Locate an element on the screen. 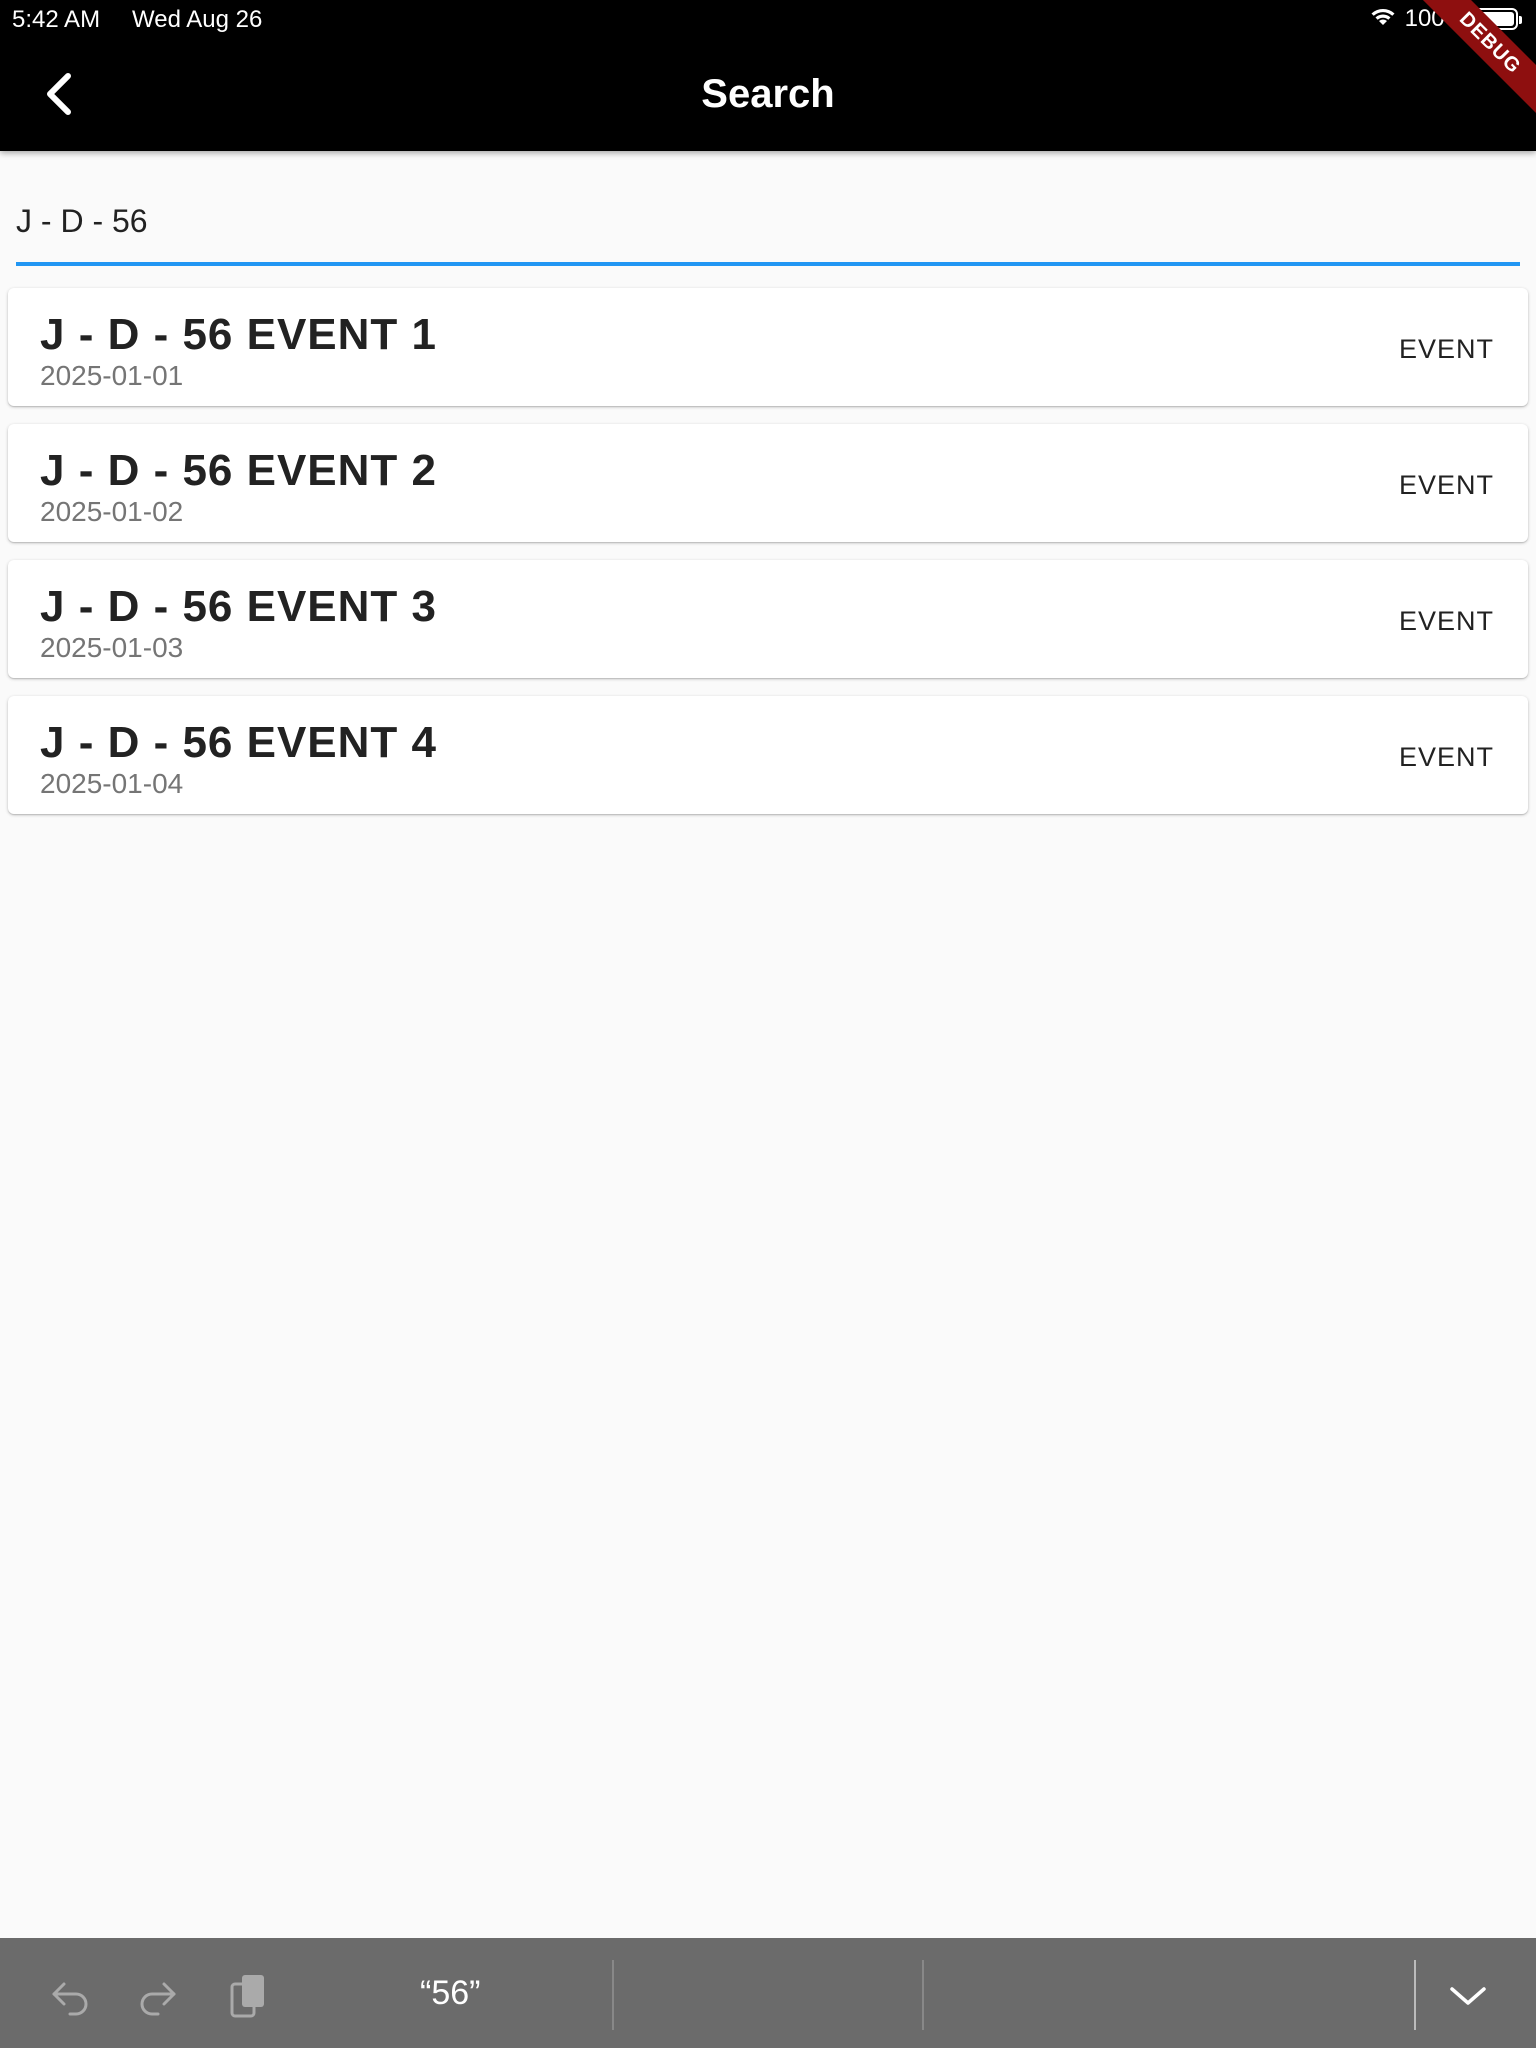 The image size is (1536, 2048). result-card: J - D - 56 EVENT 1 2025-01-01 EVENT is located at coordinates (768, 347).